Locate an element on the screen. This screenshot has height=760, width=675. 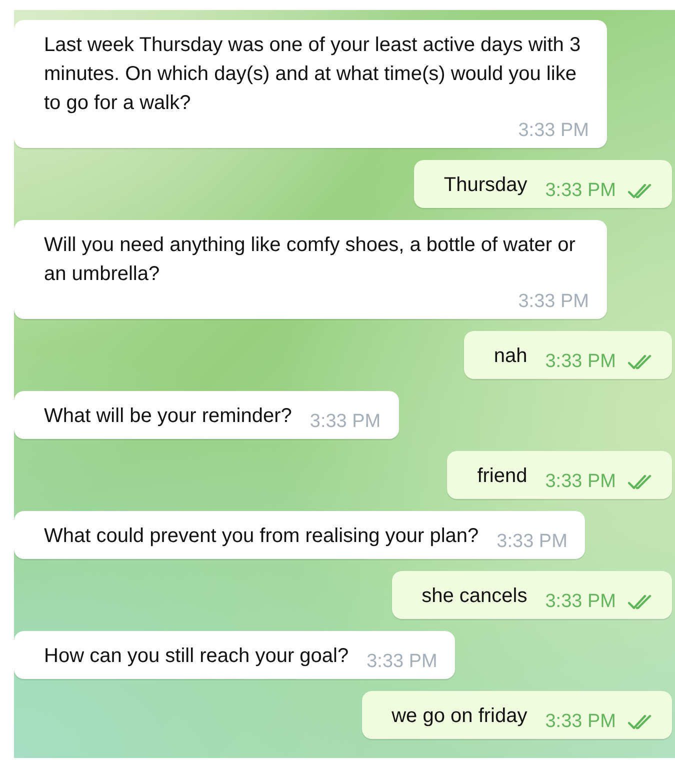
message-text: How can you still reach your goal? is located at coordinates (196, 656).